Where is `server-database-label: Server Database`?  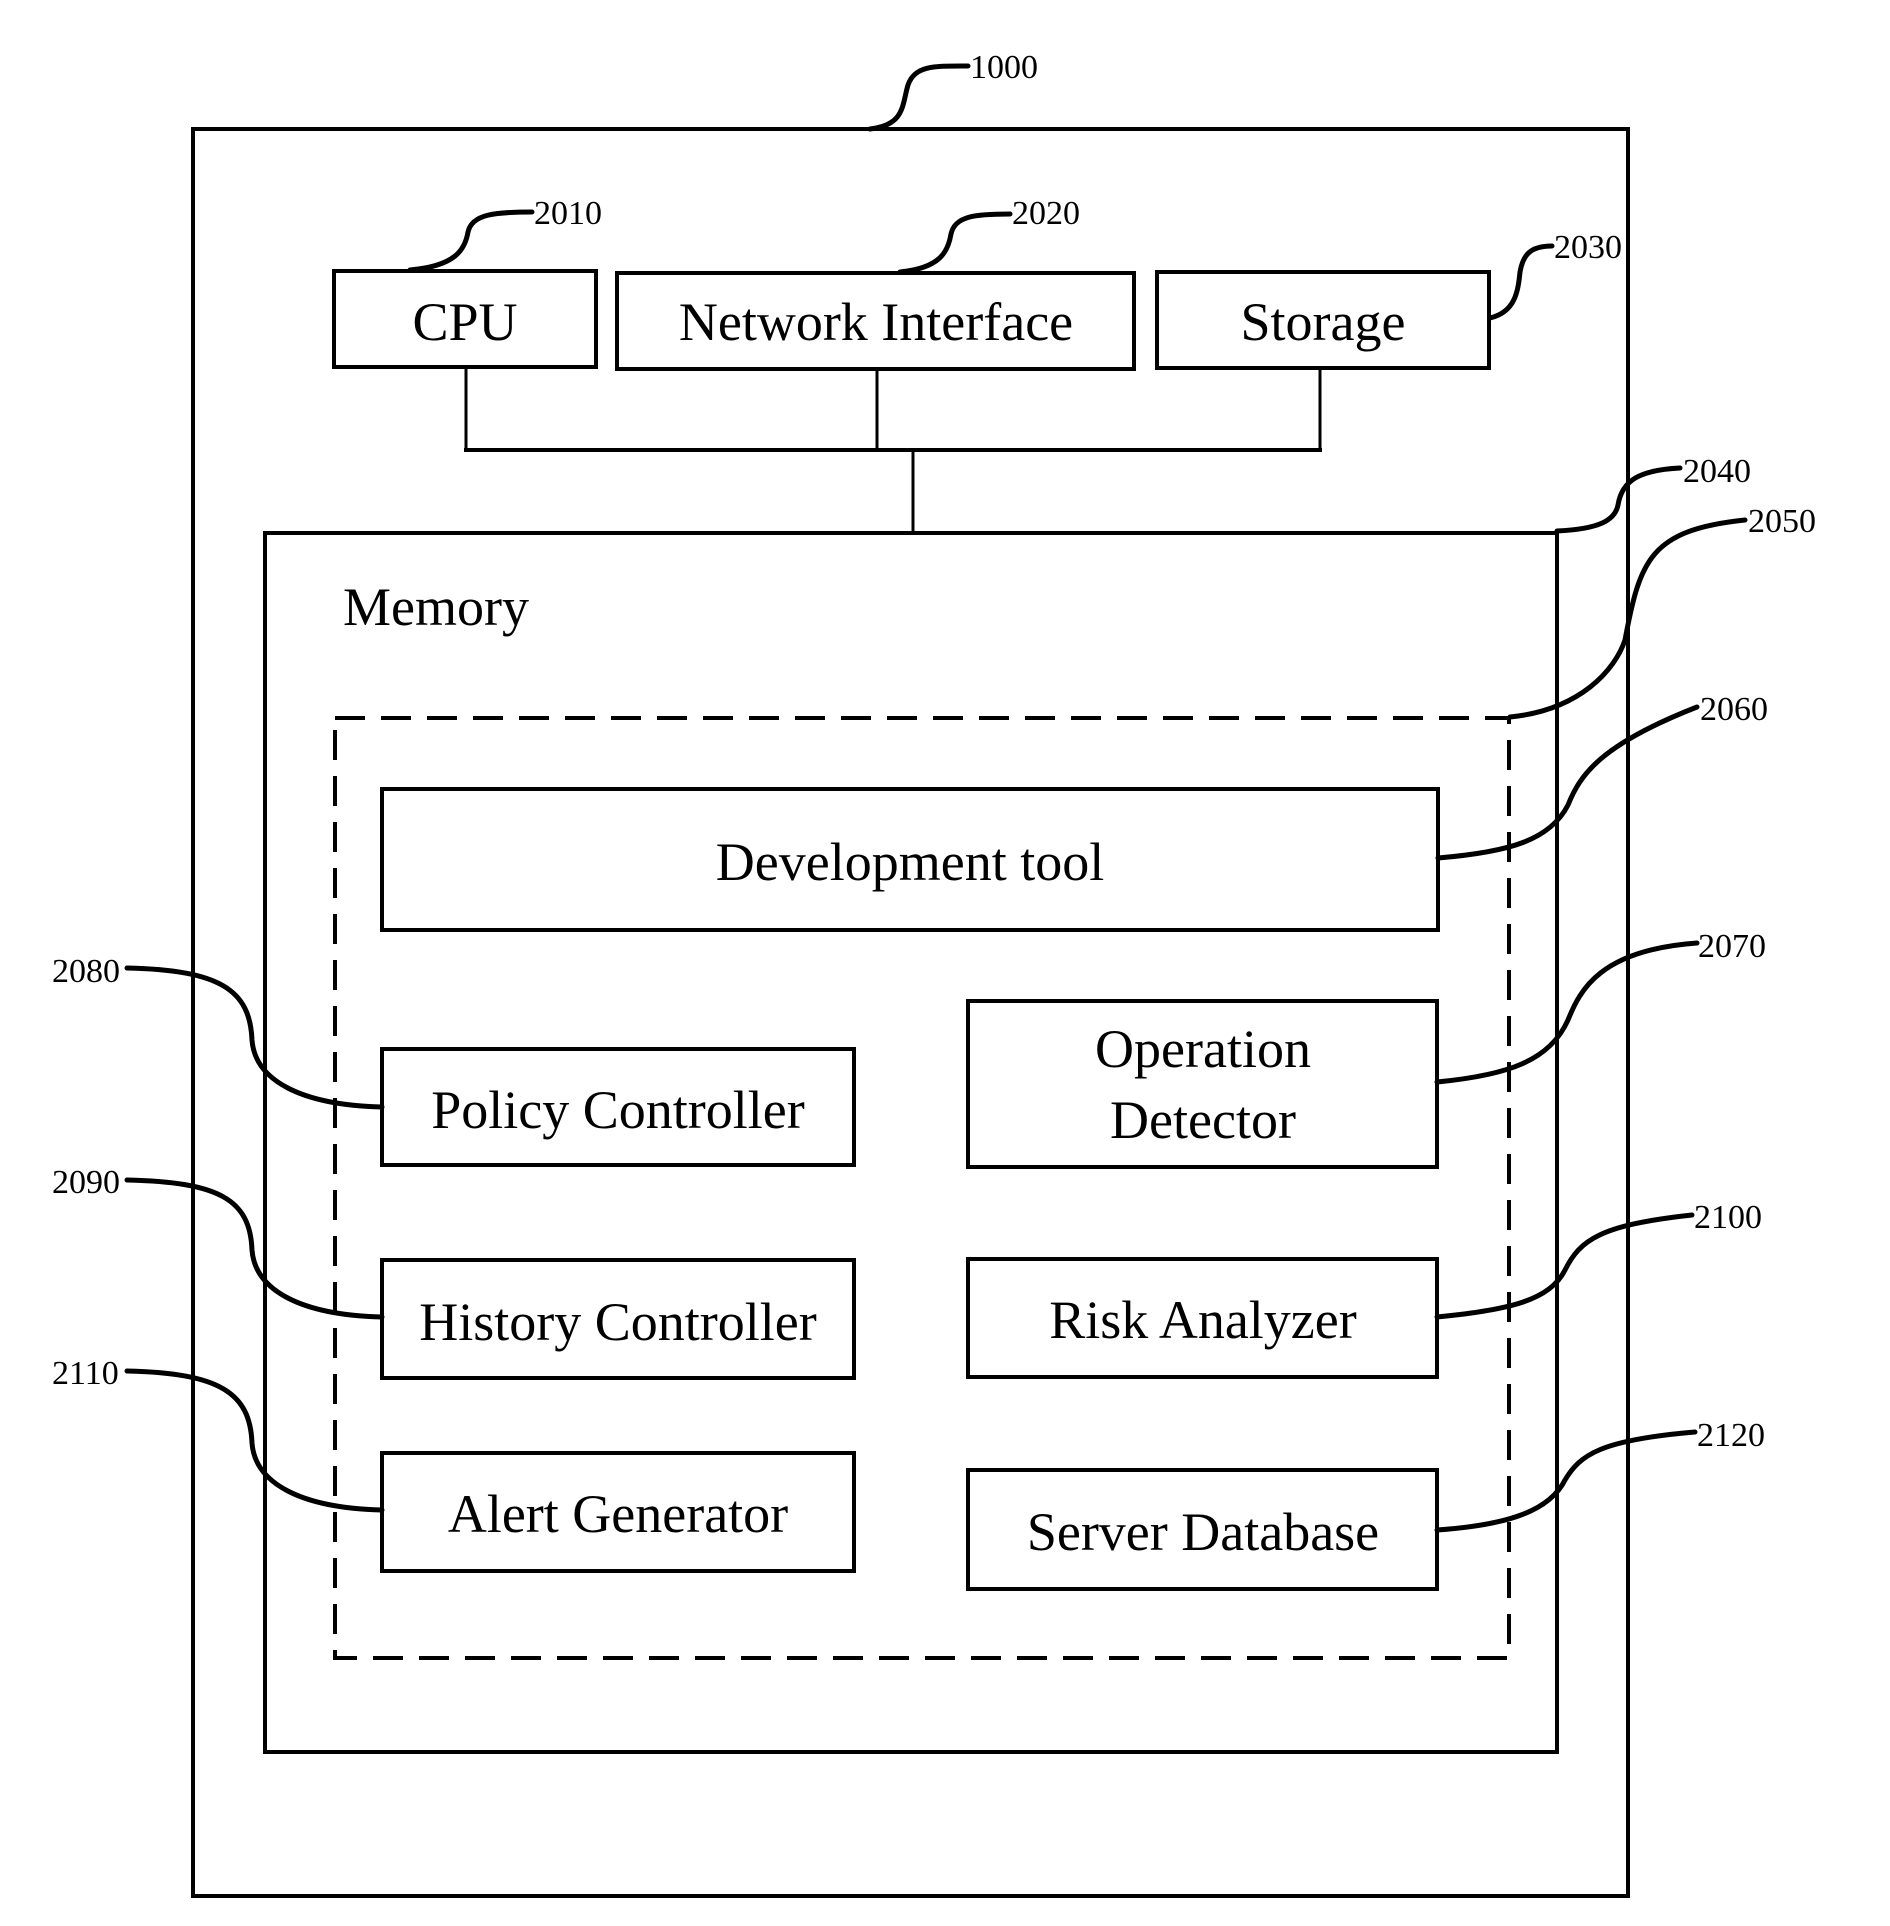
server-database-label: Server Database is located at coordinates (1203, 1532).